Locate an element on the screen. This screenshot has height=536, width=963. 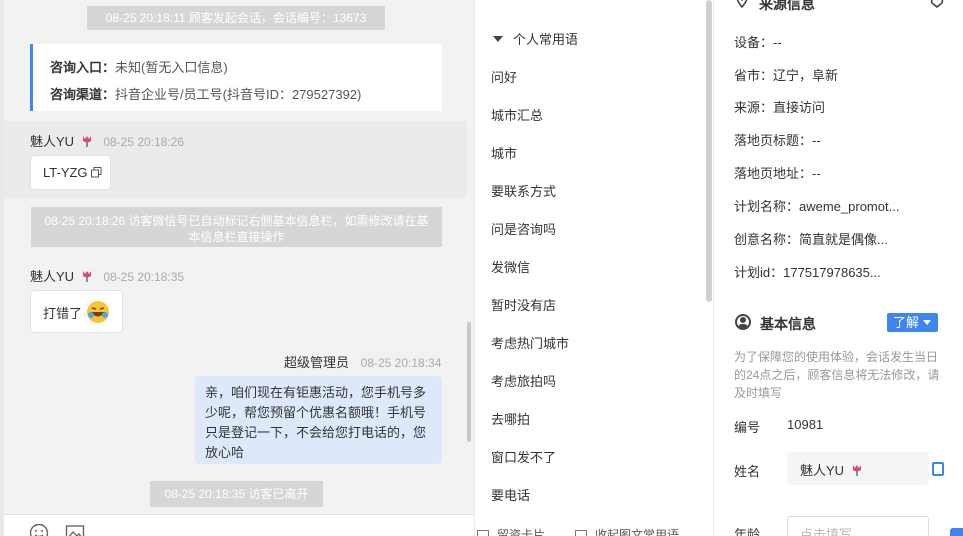
message-time: 08-25 20:18:26 is located at coordinates (144, 142).